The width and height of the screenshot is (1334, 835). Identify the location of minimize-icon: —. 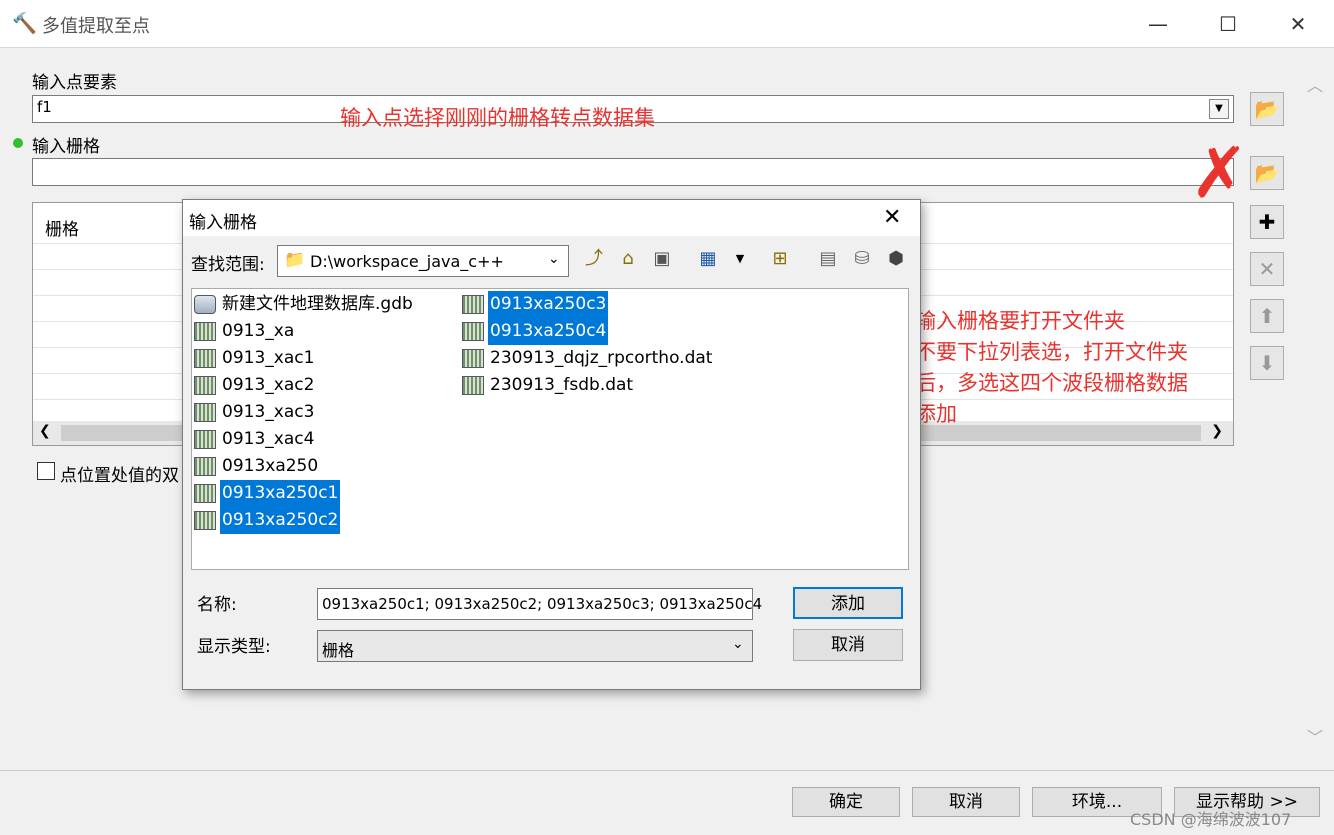
(1158, 24).